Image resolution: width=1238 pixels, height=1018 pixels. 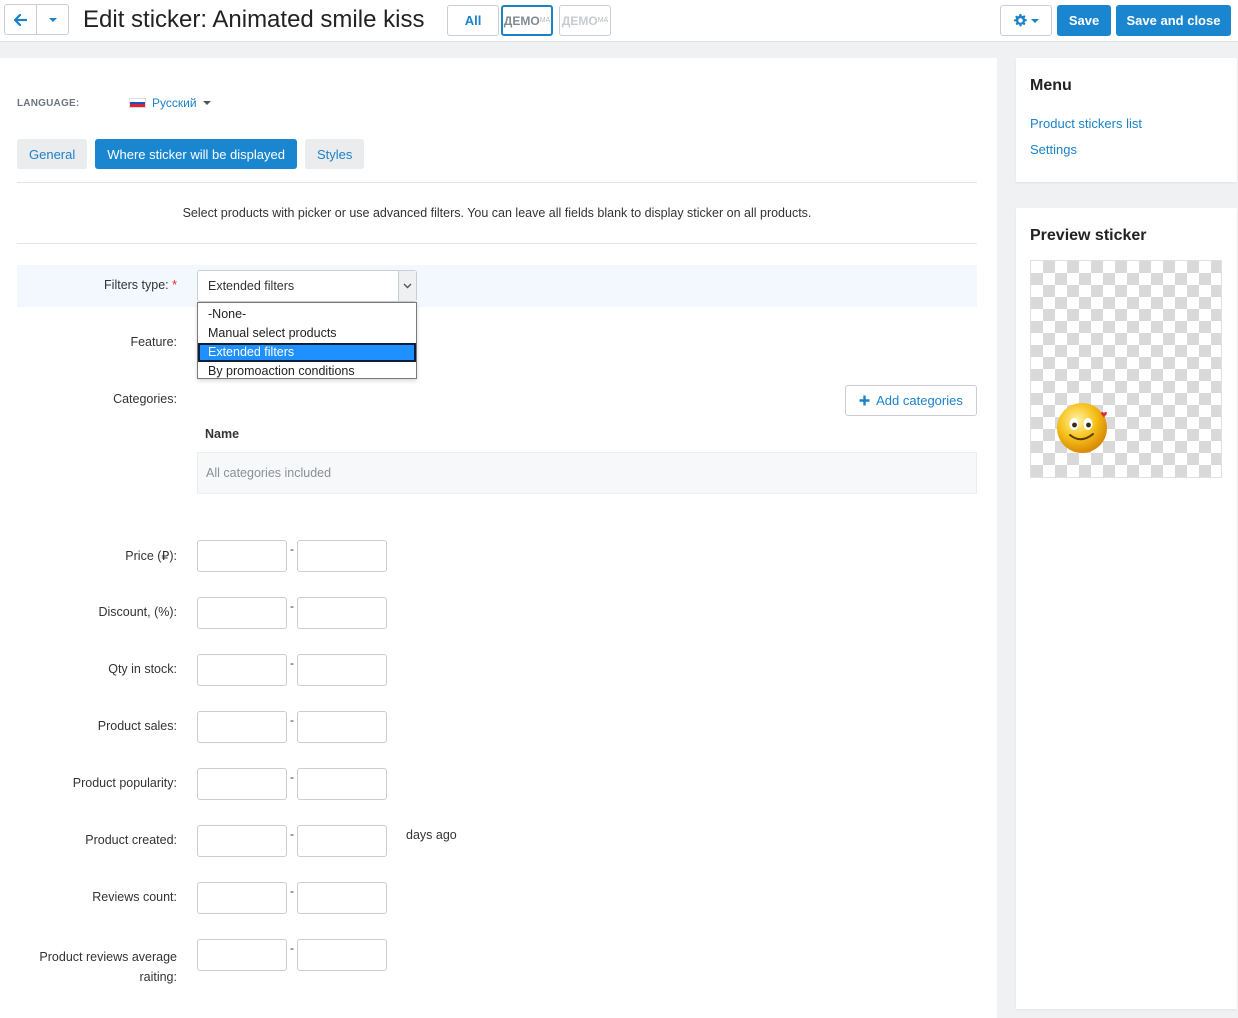 I want to click on language-selector: Русский, so click(x=170, y=103).